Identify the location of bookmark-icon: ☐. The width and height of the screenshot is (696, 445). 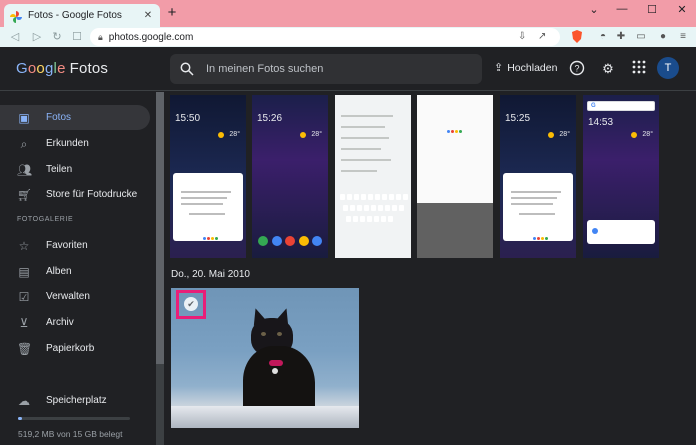
(77, 37).